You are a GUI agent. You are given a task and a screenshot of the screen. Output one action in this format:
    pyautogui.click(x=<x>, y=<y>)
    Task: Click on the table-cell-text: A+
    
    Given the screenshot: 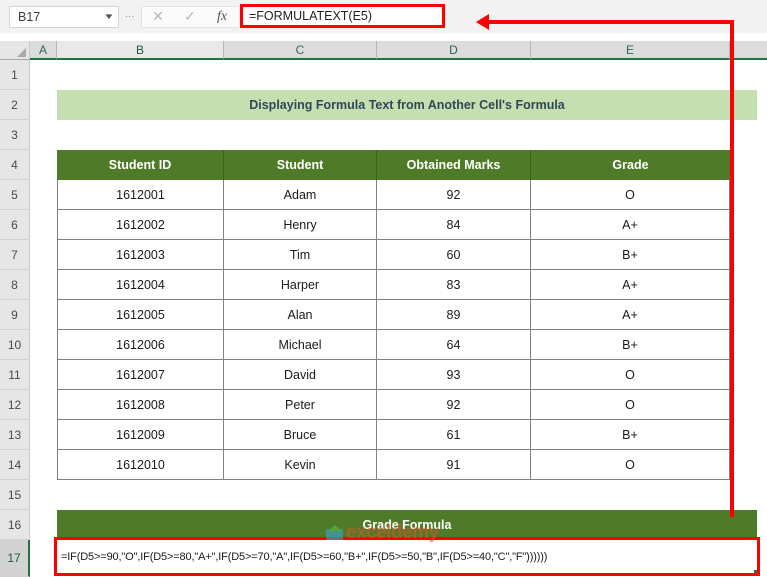 What is the action you would take?
    pyautogui.click(x=630, y=284)
    